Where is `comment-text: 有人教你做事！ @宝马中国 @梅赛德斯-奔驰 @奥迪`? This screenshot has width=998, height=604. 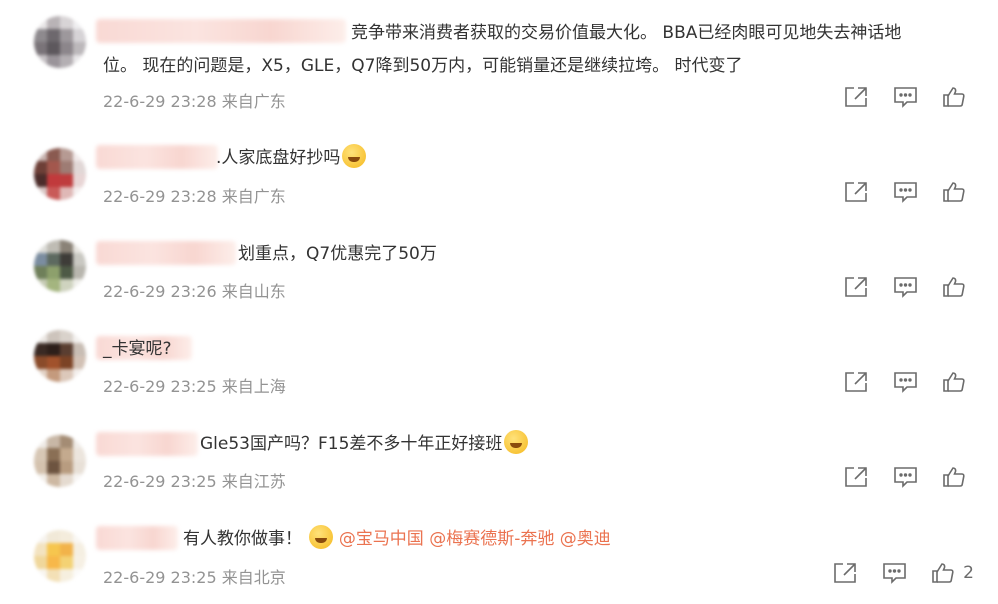
comment-text: 有人教你做事！ @宝马中国 @梅赛德斯-奔驰 @奥迪 is located at coordinates (397, 539).